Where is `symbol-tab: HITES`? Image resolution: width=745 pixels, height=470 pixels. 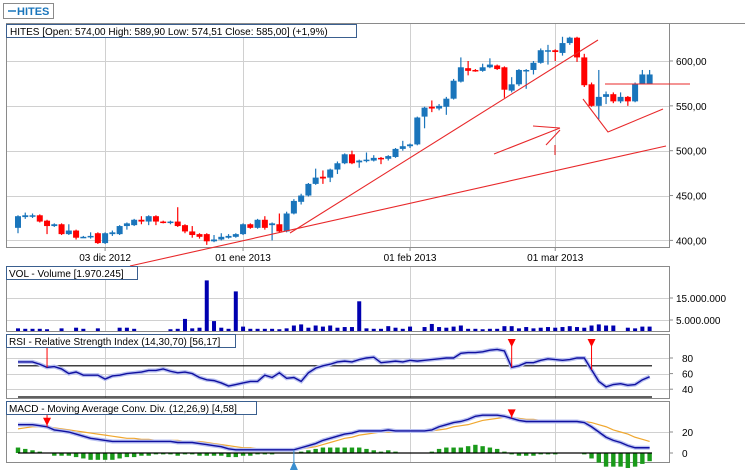 symbol-tab: HITES is located at coordinates (28, 11).